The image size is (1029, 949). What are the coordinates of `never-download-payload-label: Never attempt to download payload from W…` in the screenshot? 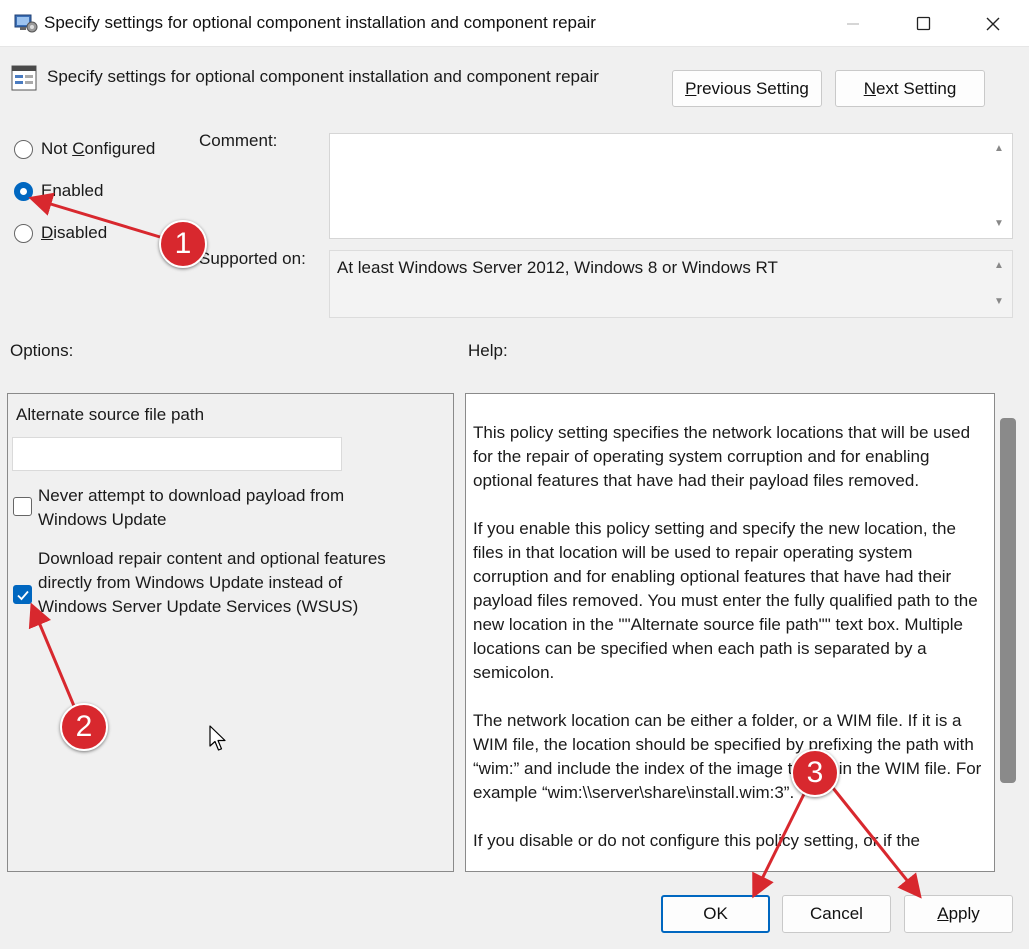 It's located at (191, 507).